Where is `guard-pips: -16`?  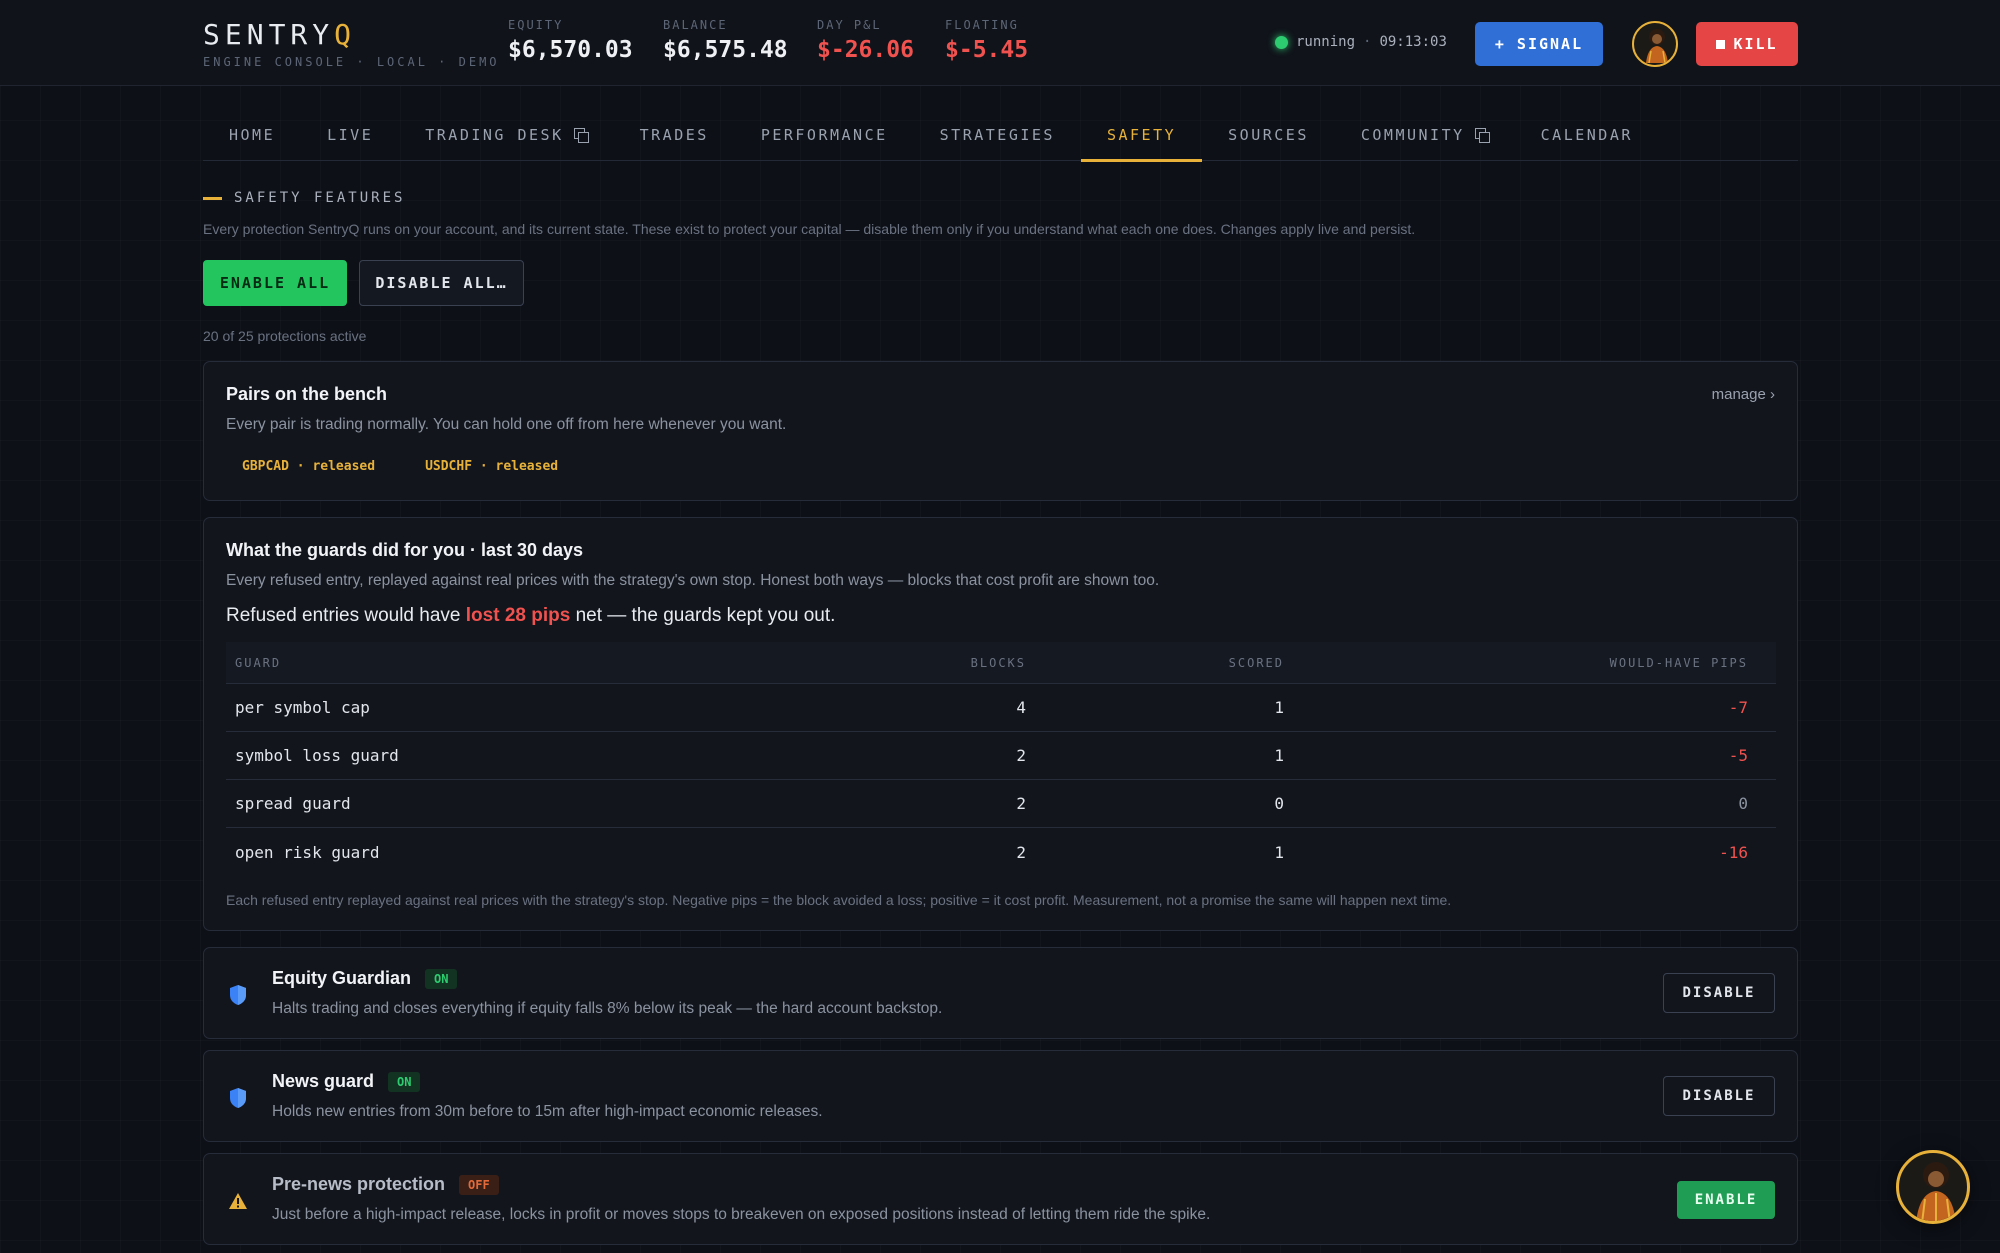 guard-pips: -16 is located at coordinates (1733, 852).